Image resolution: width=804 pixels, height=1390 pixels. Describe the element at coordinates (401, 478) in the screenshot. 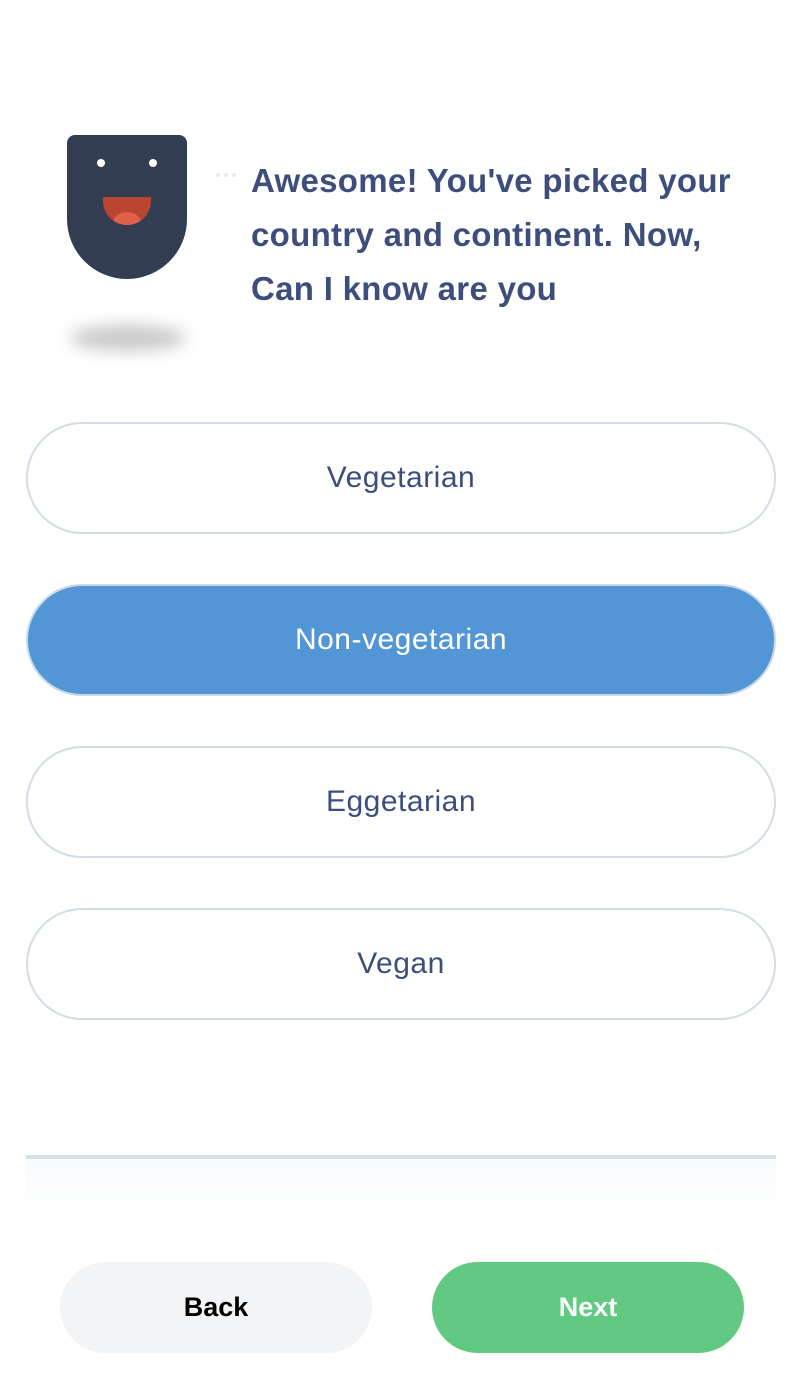

I see `option-vegetarian: Vegetarian` at that location.